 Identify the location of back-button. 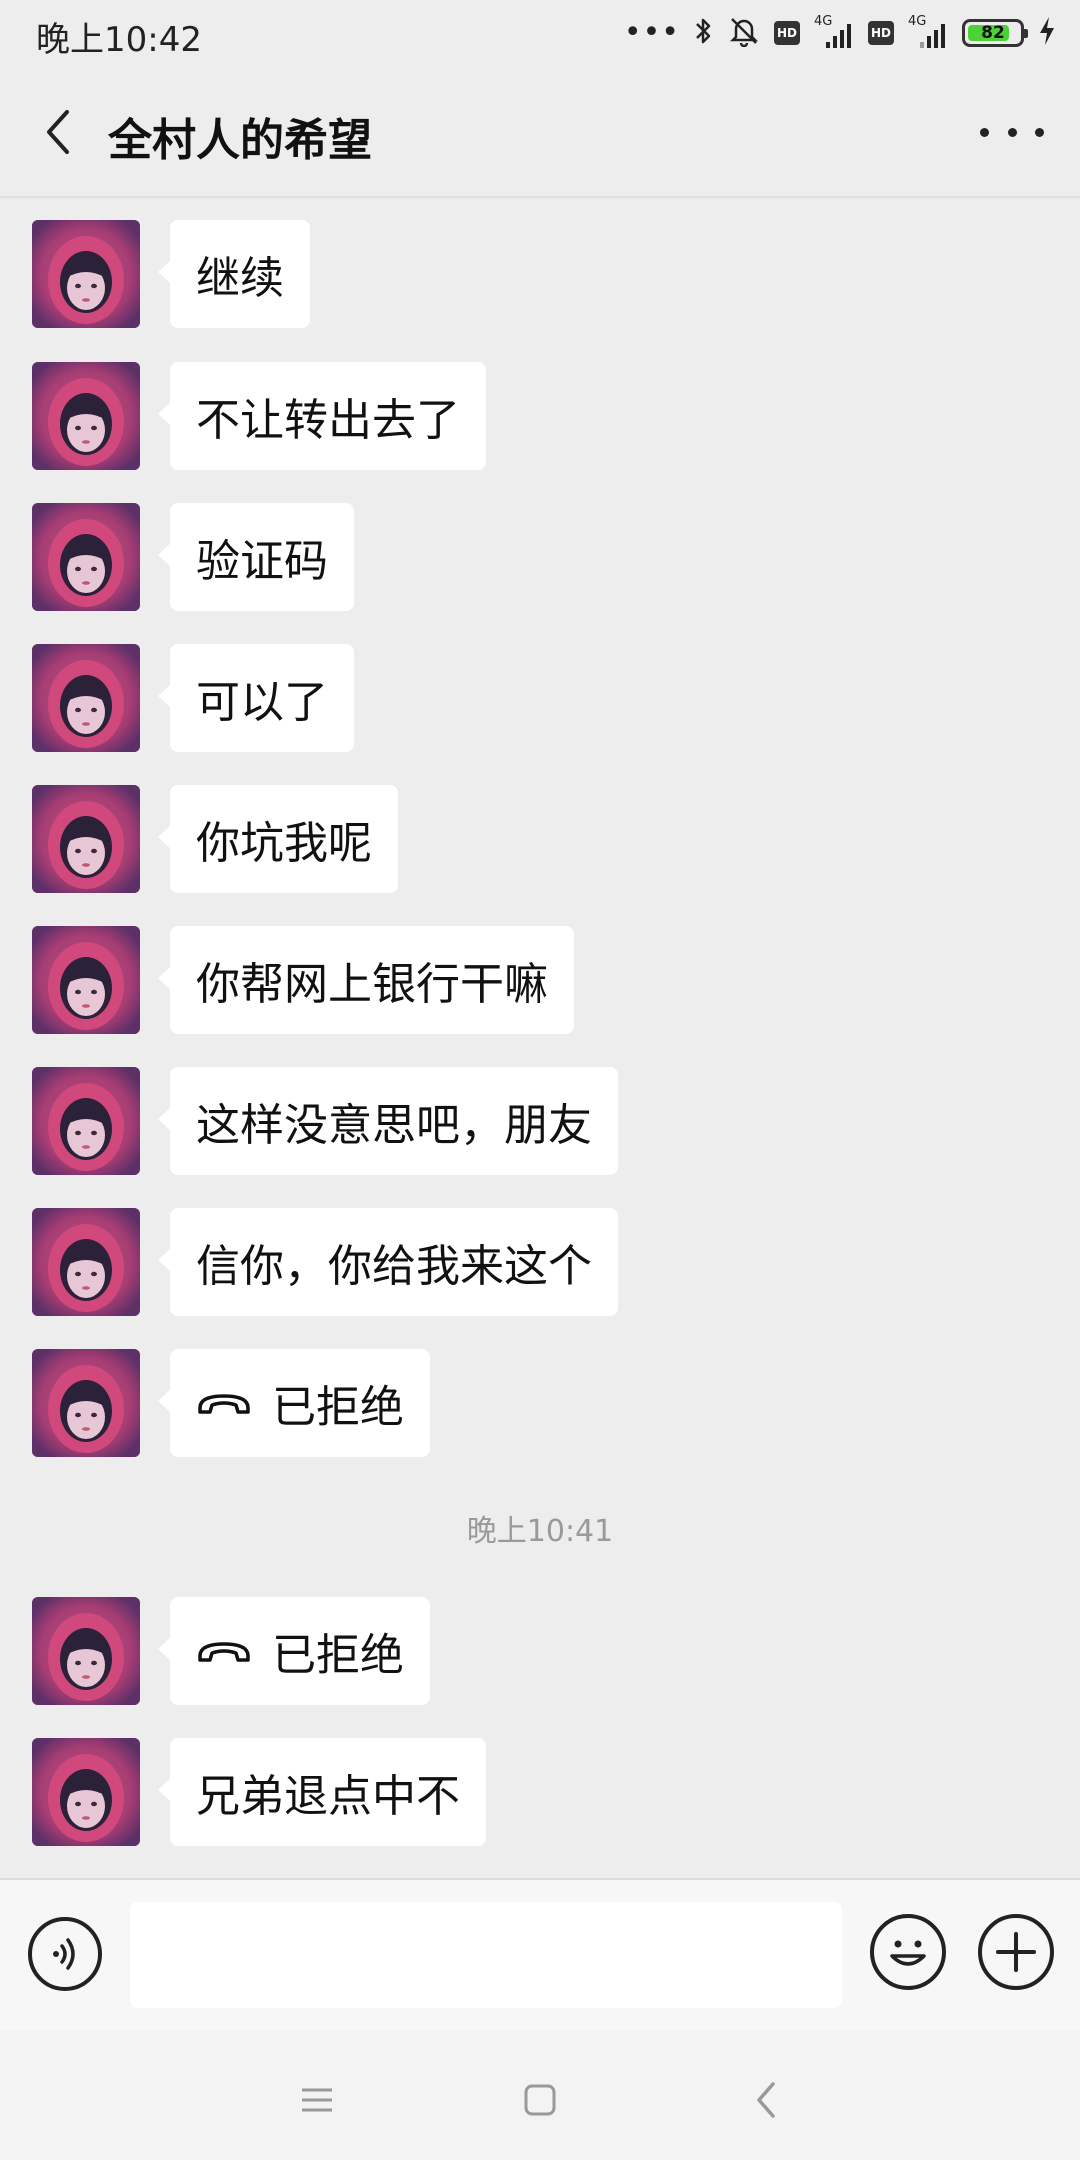
(58, 132).